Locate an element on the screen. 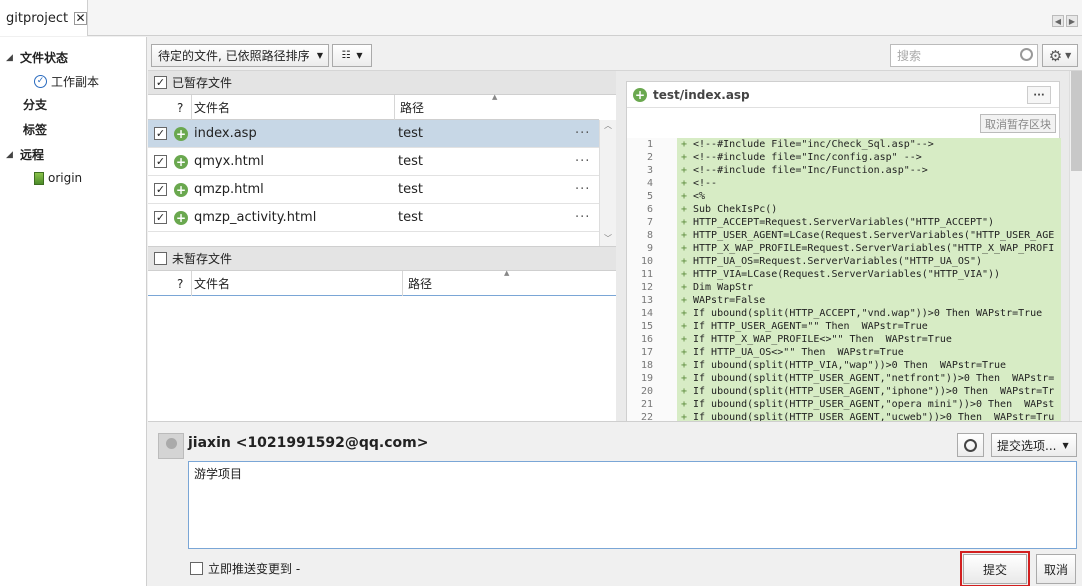 This screenshot has width=1082, height=586. staged-header: ✓ 已暂存文件 is located at coordinates (382, 83).